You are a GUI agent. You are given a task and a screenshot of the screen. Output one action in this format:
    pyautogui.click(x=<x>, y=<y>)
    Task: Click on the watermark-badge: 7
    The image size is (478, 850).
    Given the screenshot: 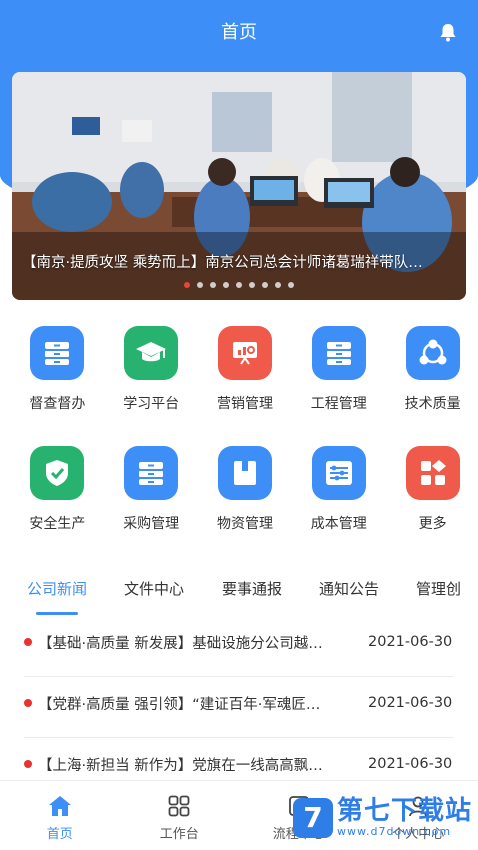 What is the action you would take?
    pyautogui.click(x=312, y=817)
    